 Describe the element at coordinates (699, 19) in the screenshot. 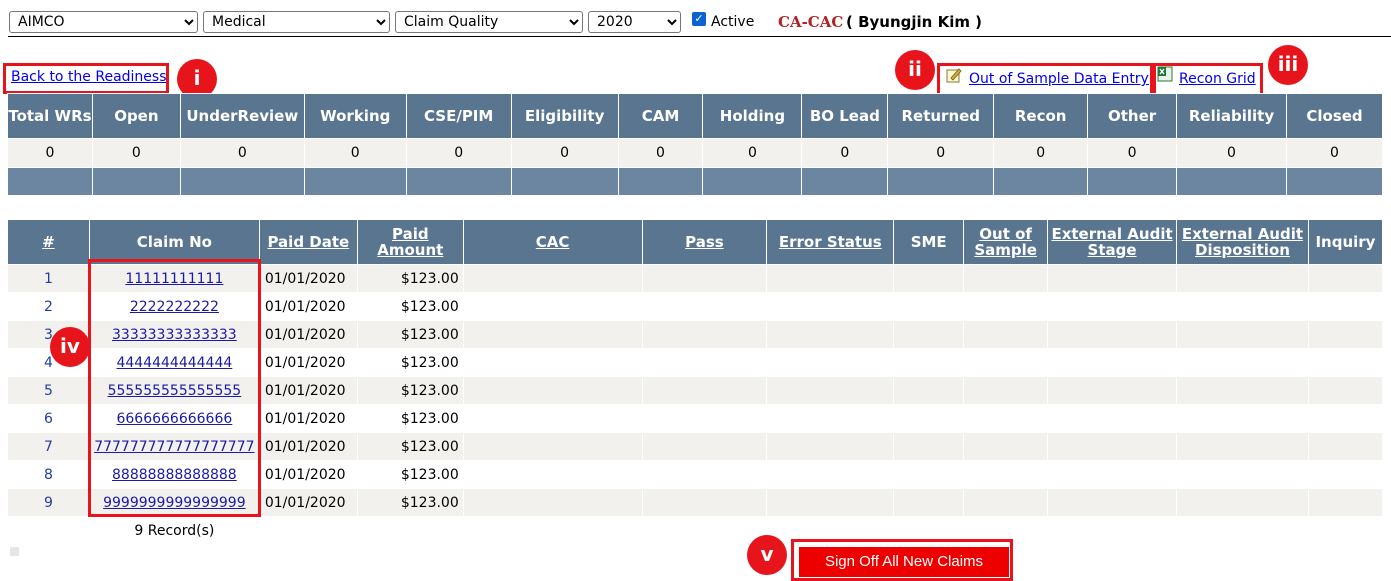

I see `active-checkbox: ✓` at that location.